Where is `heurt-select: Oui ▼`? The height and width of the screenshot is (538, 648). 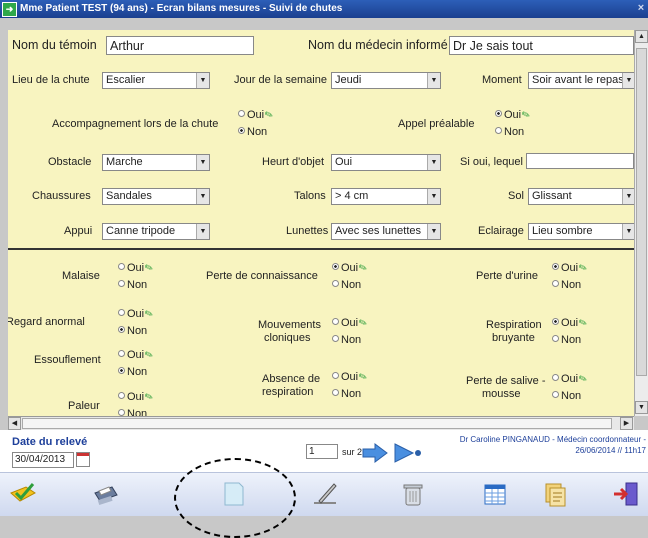
heurt-select: Oui ▼ is located at coordinates (386, 162).